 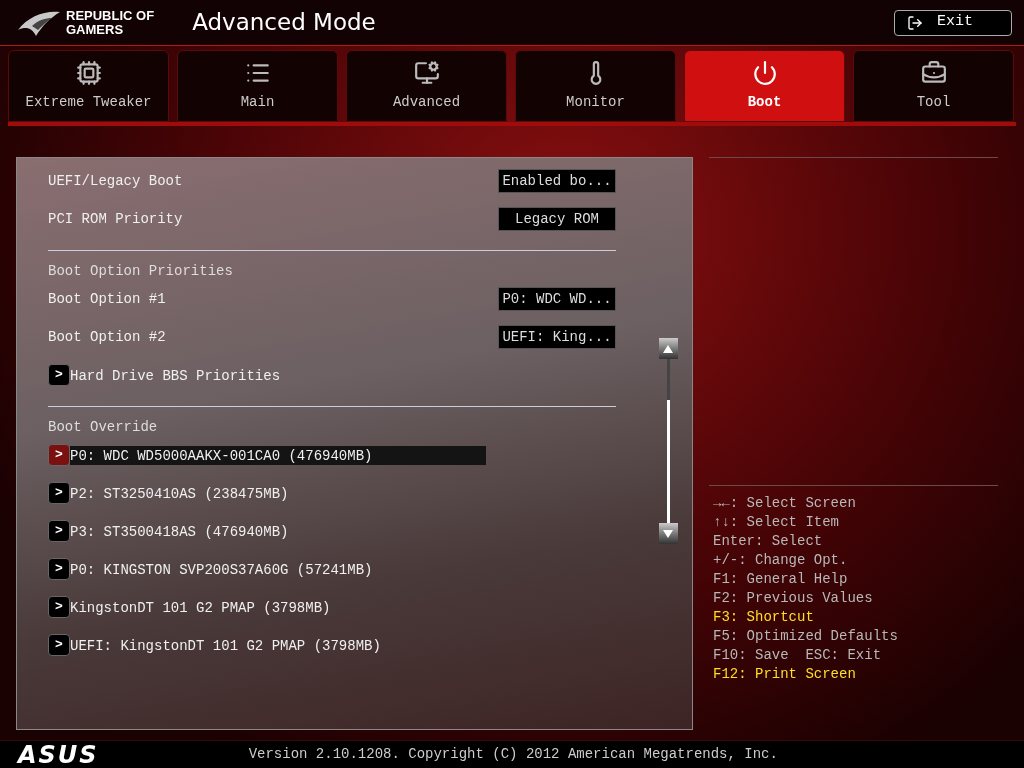 What do you see at coordinates (933, 72) in the screenshot?
I see `toolbox-icon` at bounding box center [933, 72].